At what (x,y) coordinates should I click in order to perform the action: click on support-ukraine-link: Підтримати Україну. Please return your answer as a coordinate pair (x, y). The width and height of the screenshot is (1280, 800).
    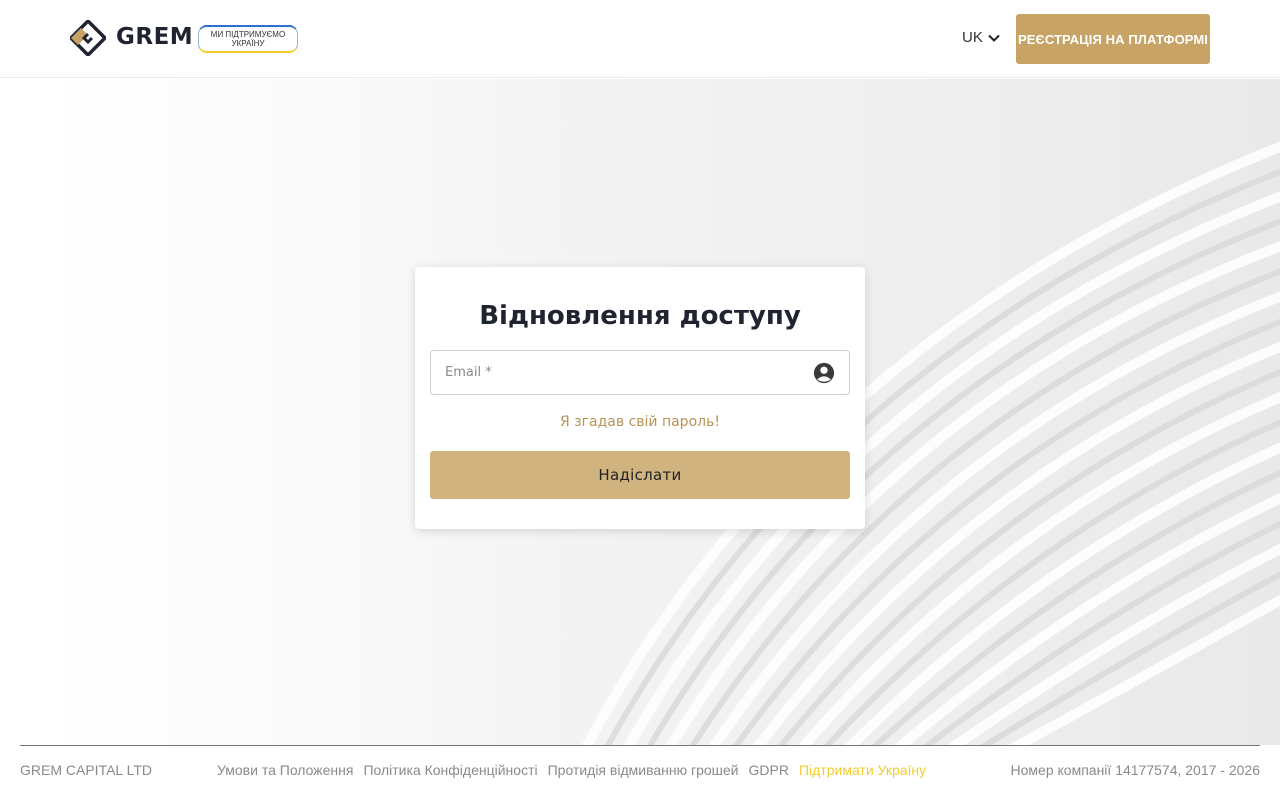
    Looking at the image, I should click on (862, 770).